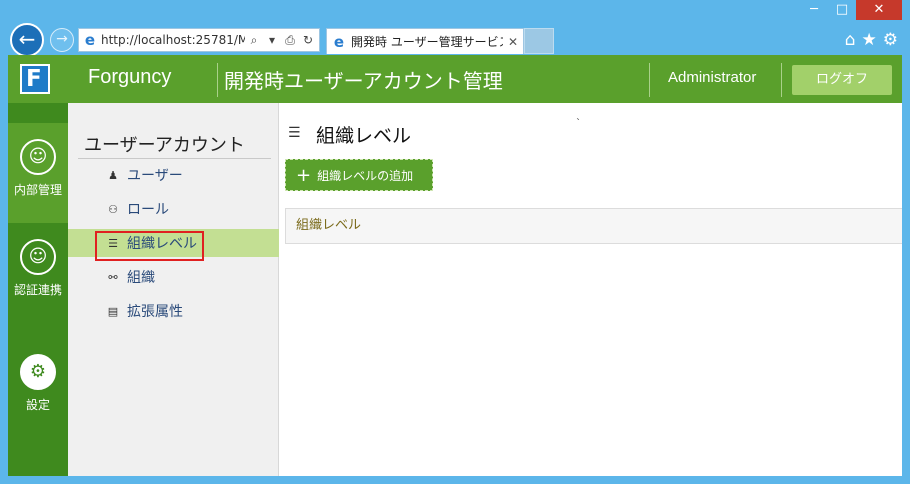 This screenshot has height=484, width=910. Describe the element at coordinates (155, 312) in the screenshot. I see `sidebar-item-label: 拡張属性` at that location.